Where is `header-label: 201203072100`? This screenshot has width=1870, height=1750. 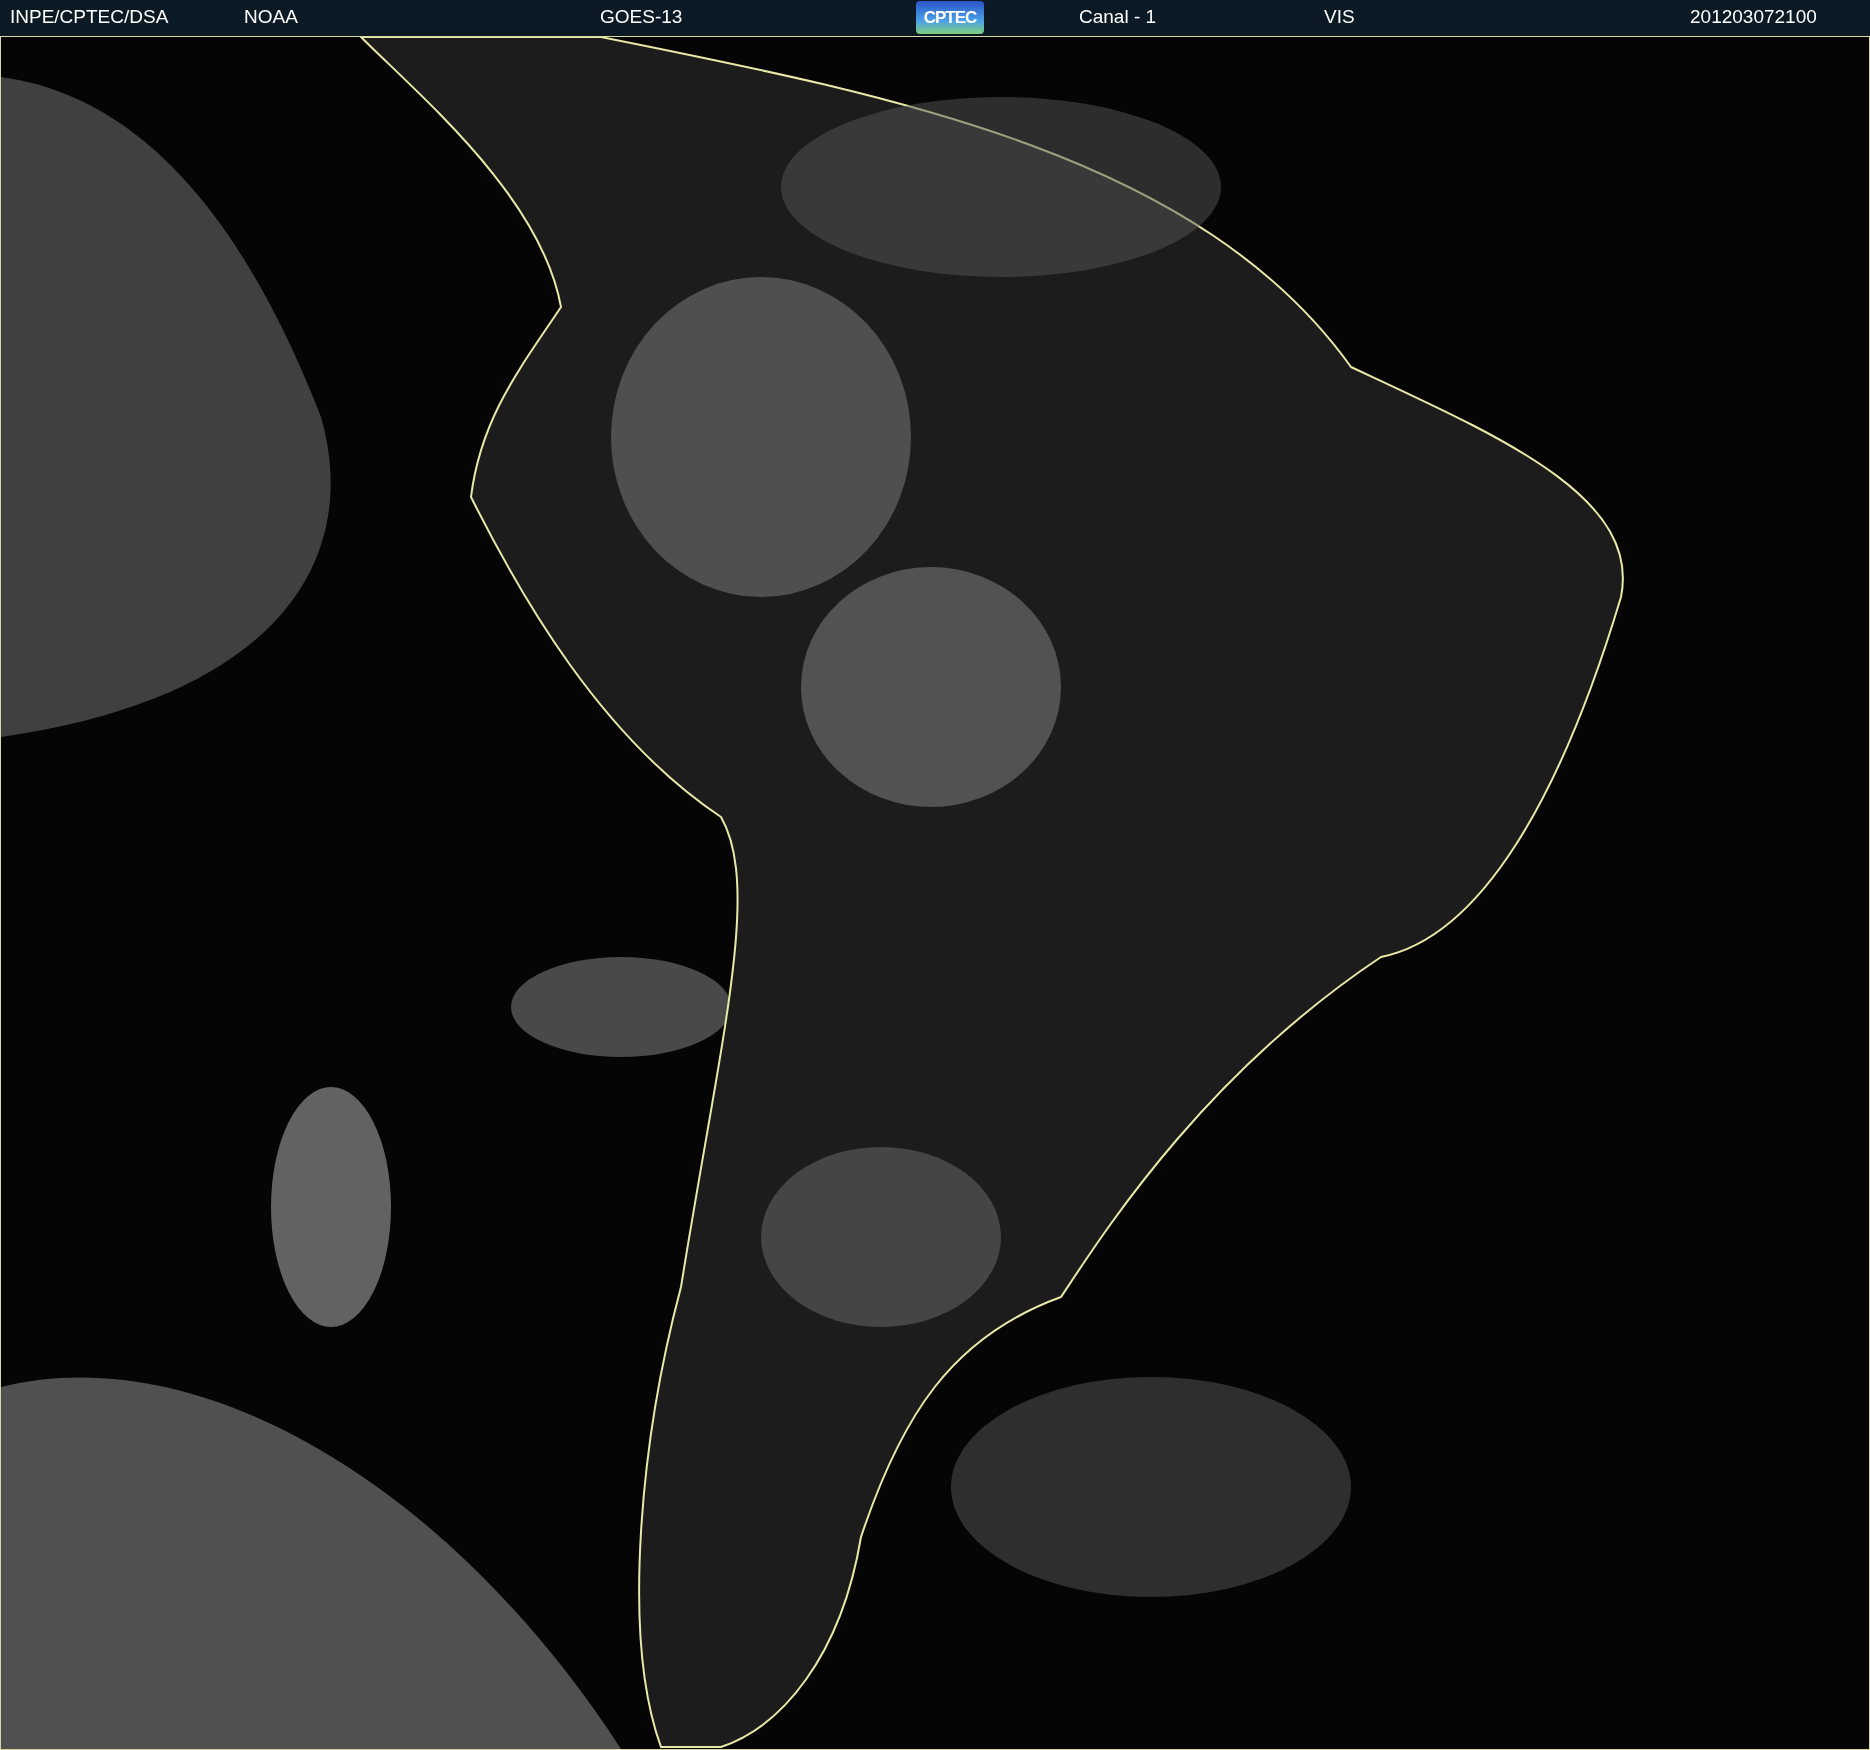
header-label: 201203072100 is located at coordinates (1753, 17).